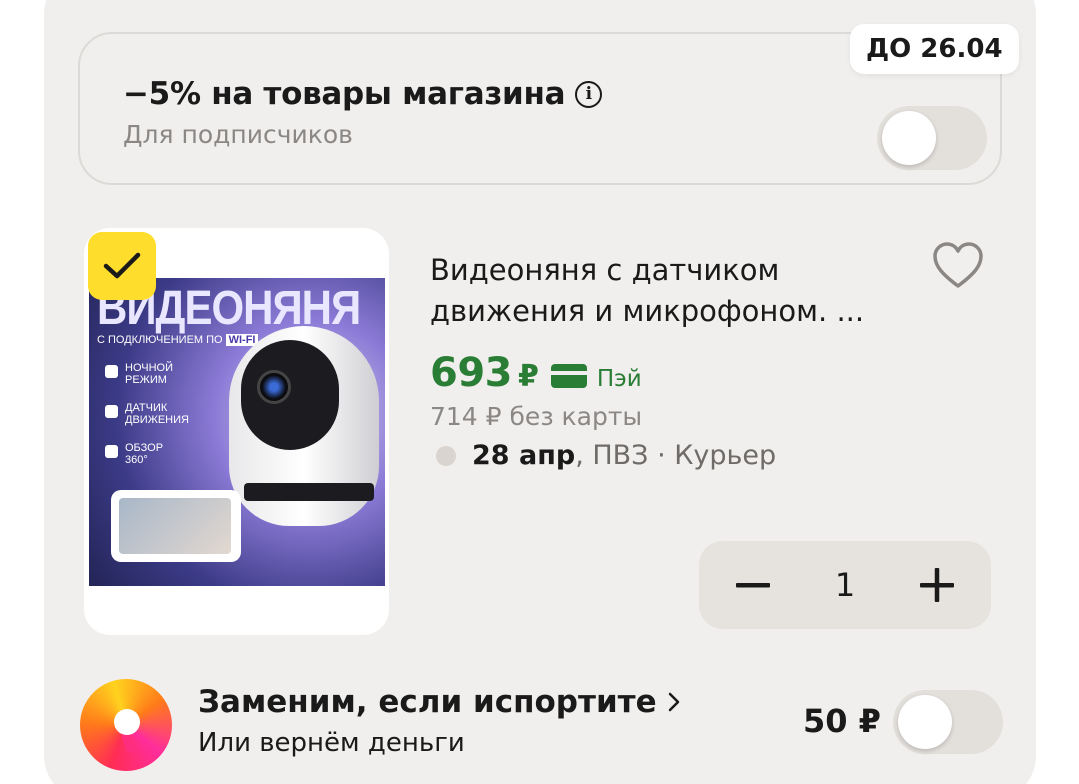  I want to click on promo-toggle, so click(932, 138).